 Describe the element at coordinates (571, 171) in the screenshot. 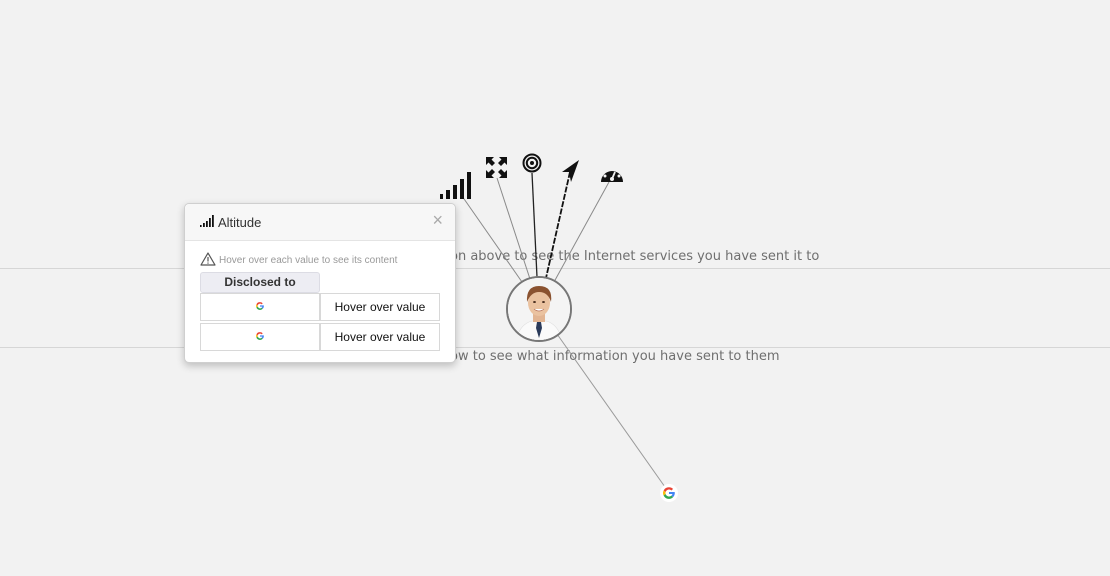

I see `location-arrow-icon` at that location.